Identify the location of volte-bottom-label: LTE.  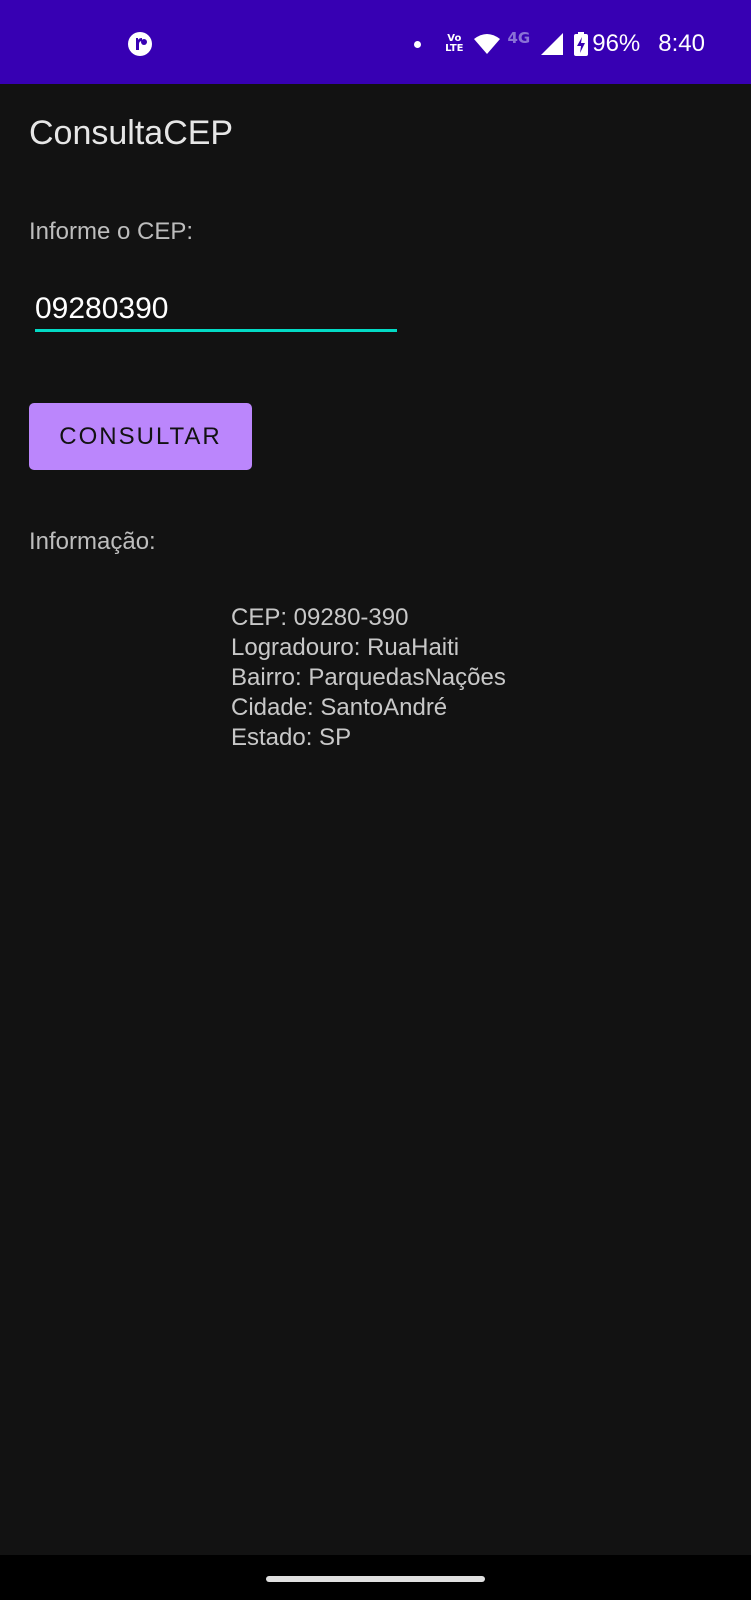
(454, 48).